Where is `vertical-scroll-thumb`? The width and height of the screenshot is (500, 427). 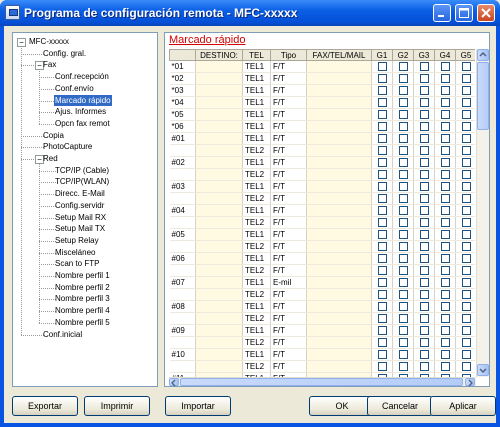
vertical-scroll-thumb is located at coordinates (483, 96).